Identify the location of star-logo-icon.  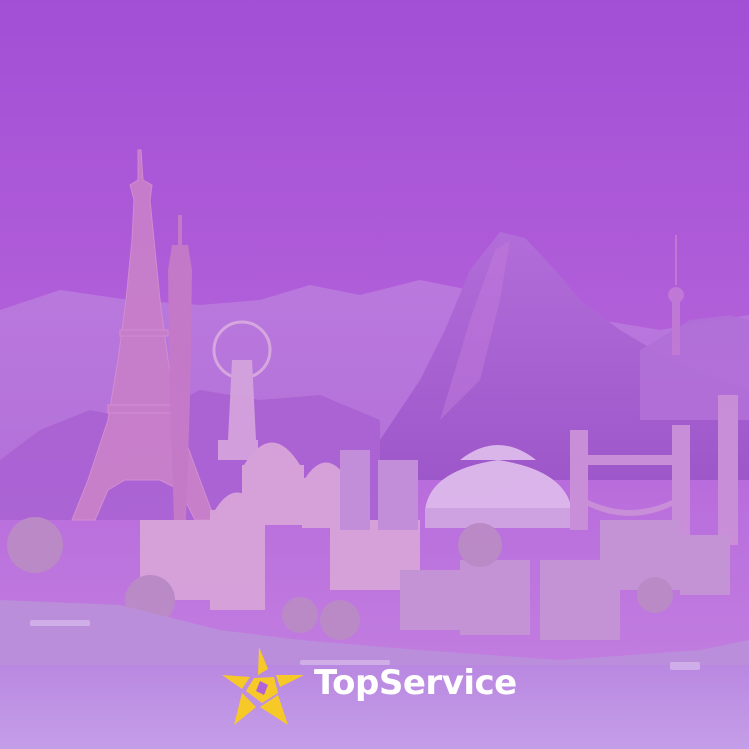
(263, 686).